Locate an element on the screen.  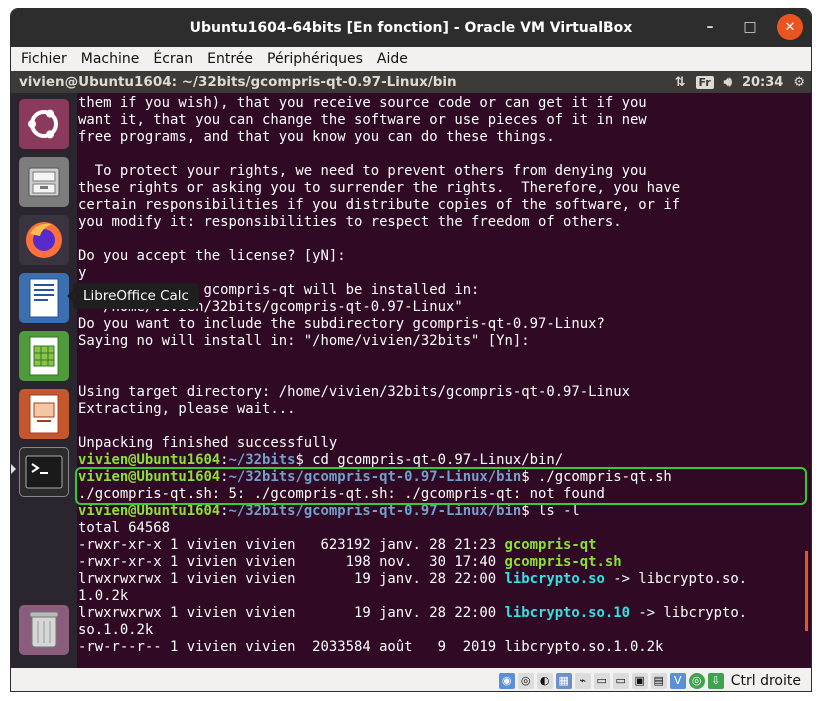
ls-file-name: gcompris-qt is located at coordinates (550, 545).